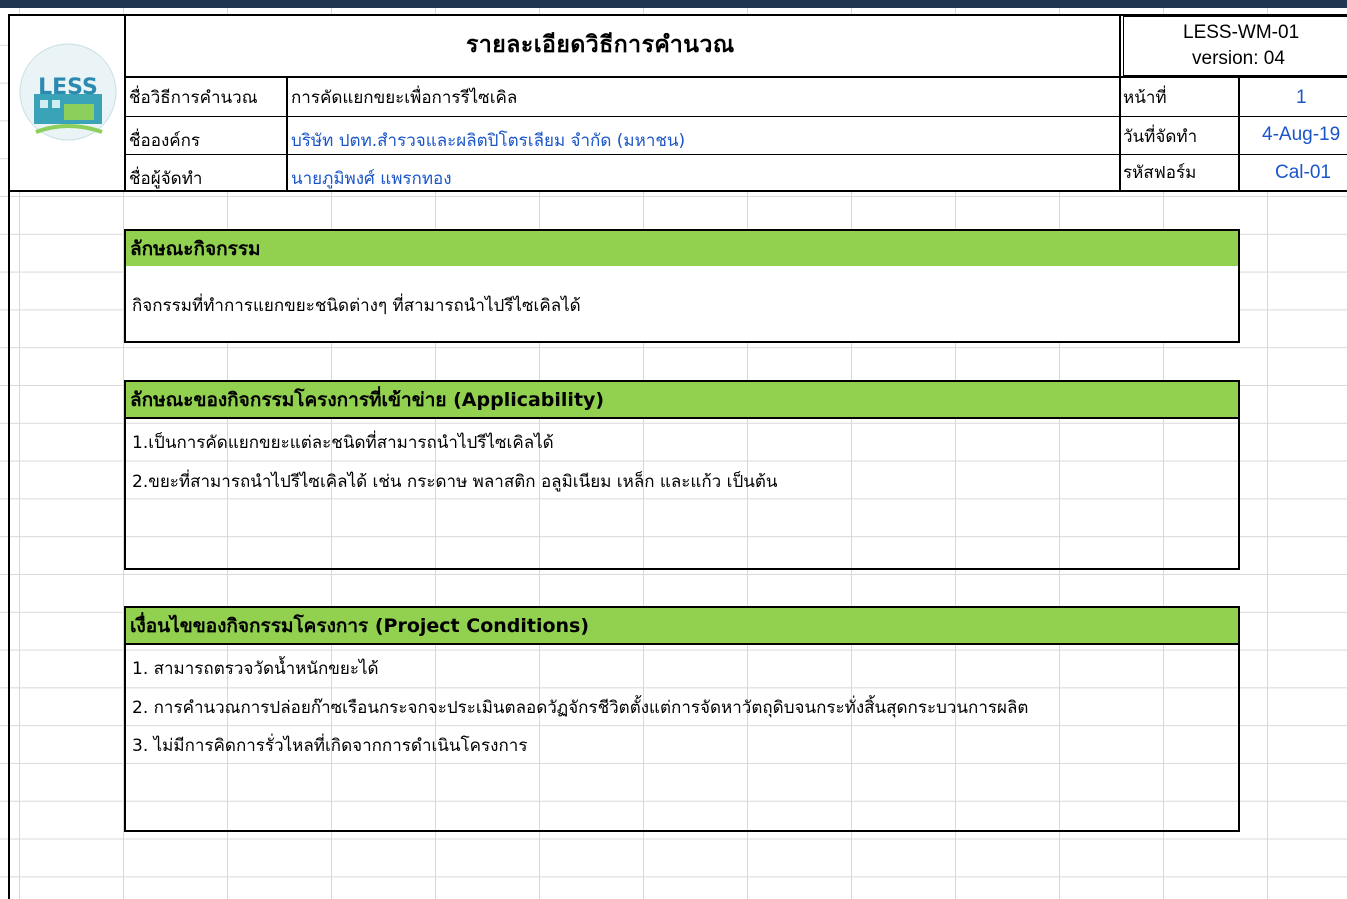 This screenshot has height=899, width=1347. Describe the element at coordinates (166, 179) in the screenshot. I see `author-label: ชื่อผู้จัดทำ` at that location.